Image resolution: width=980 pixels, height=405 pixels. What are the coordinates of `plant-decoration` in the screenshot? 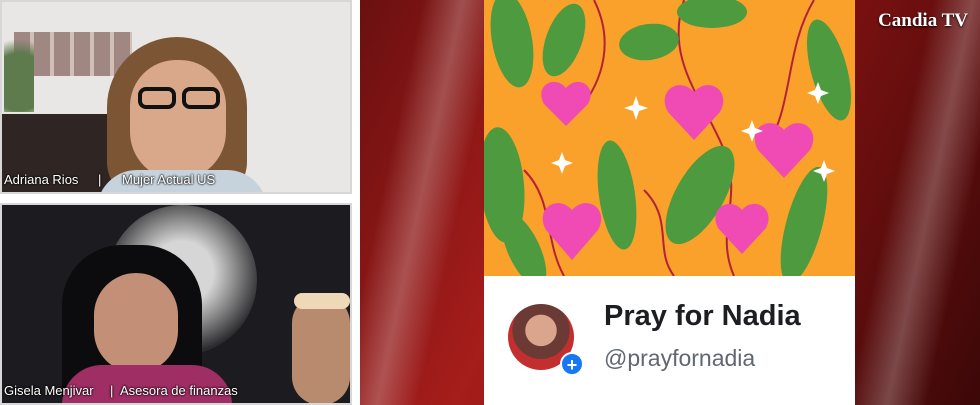 It's located at (19, 62).